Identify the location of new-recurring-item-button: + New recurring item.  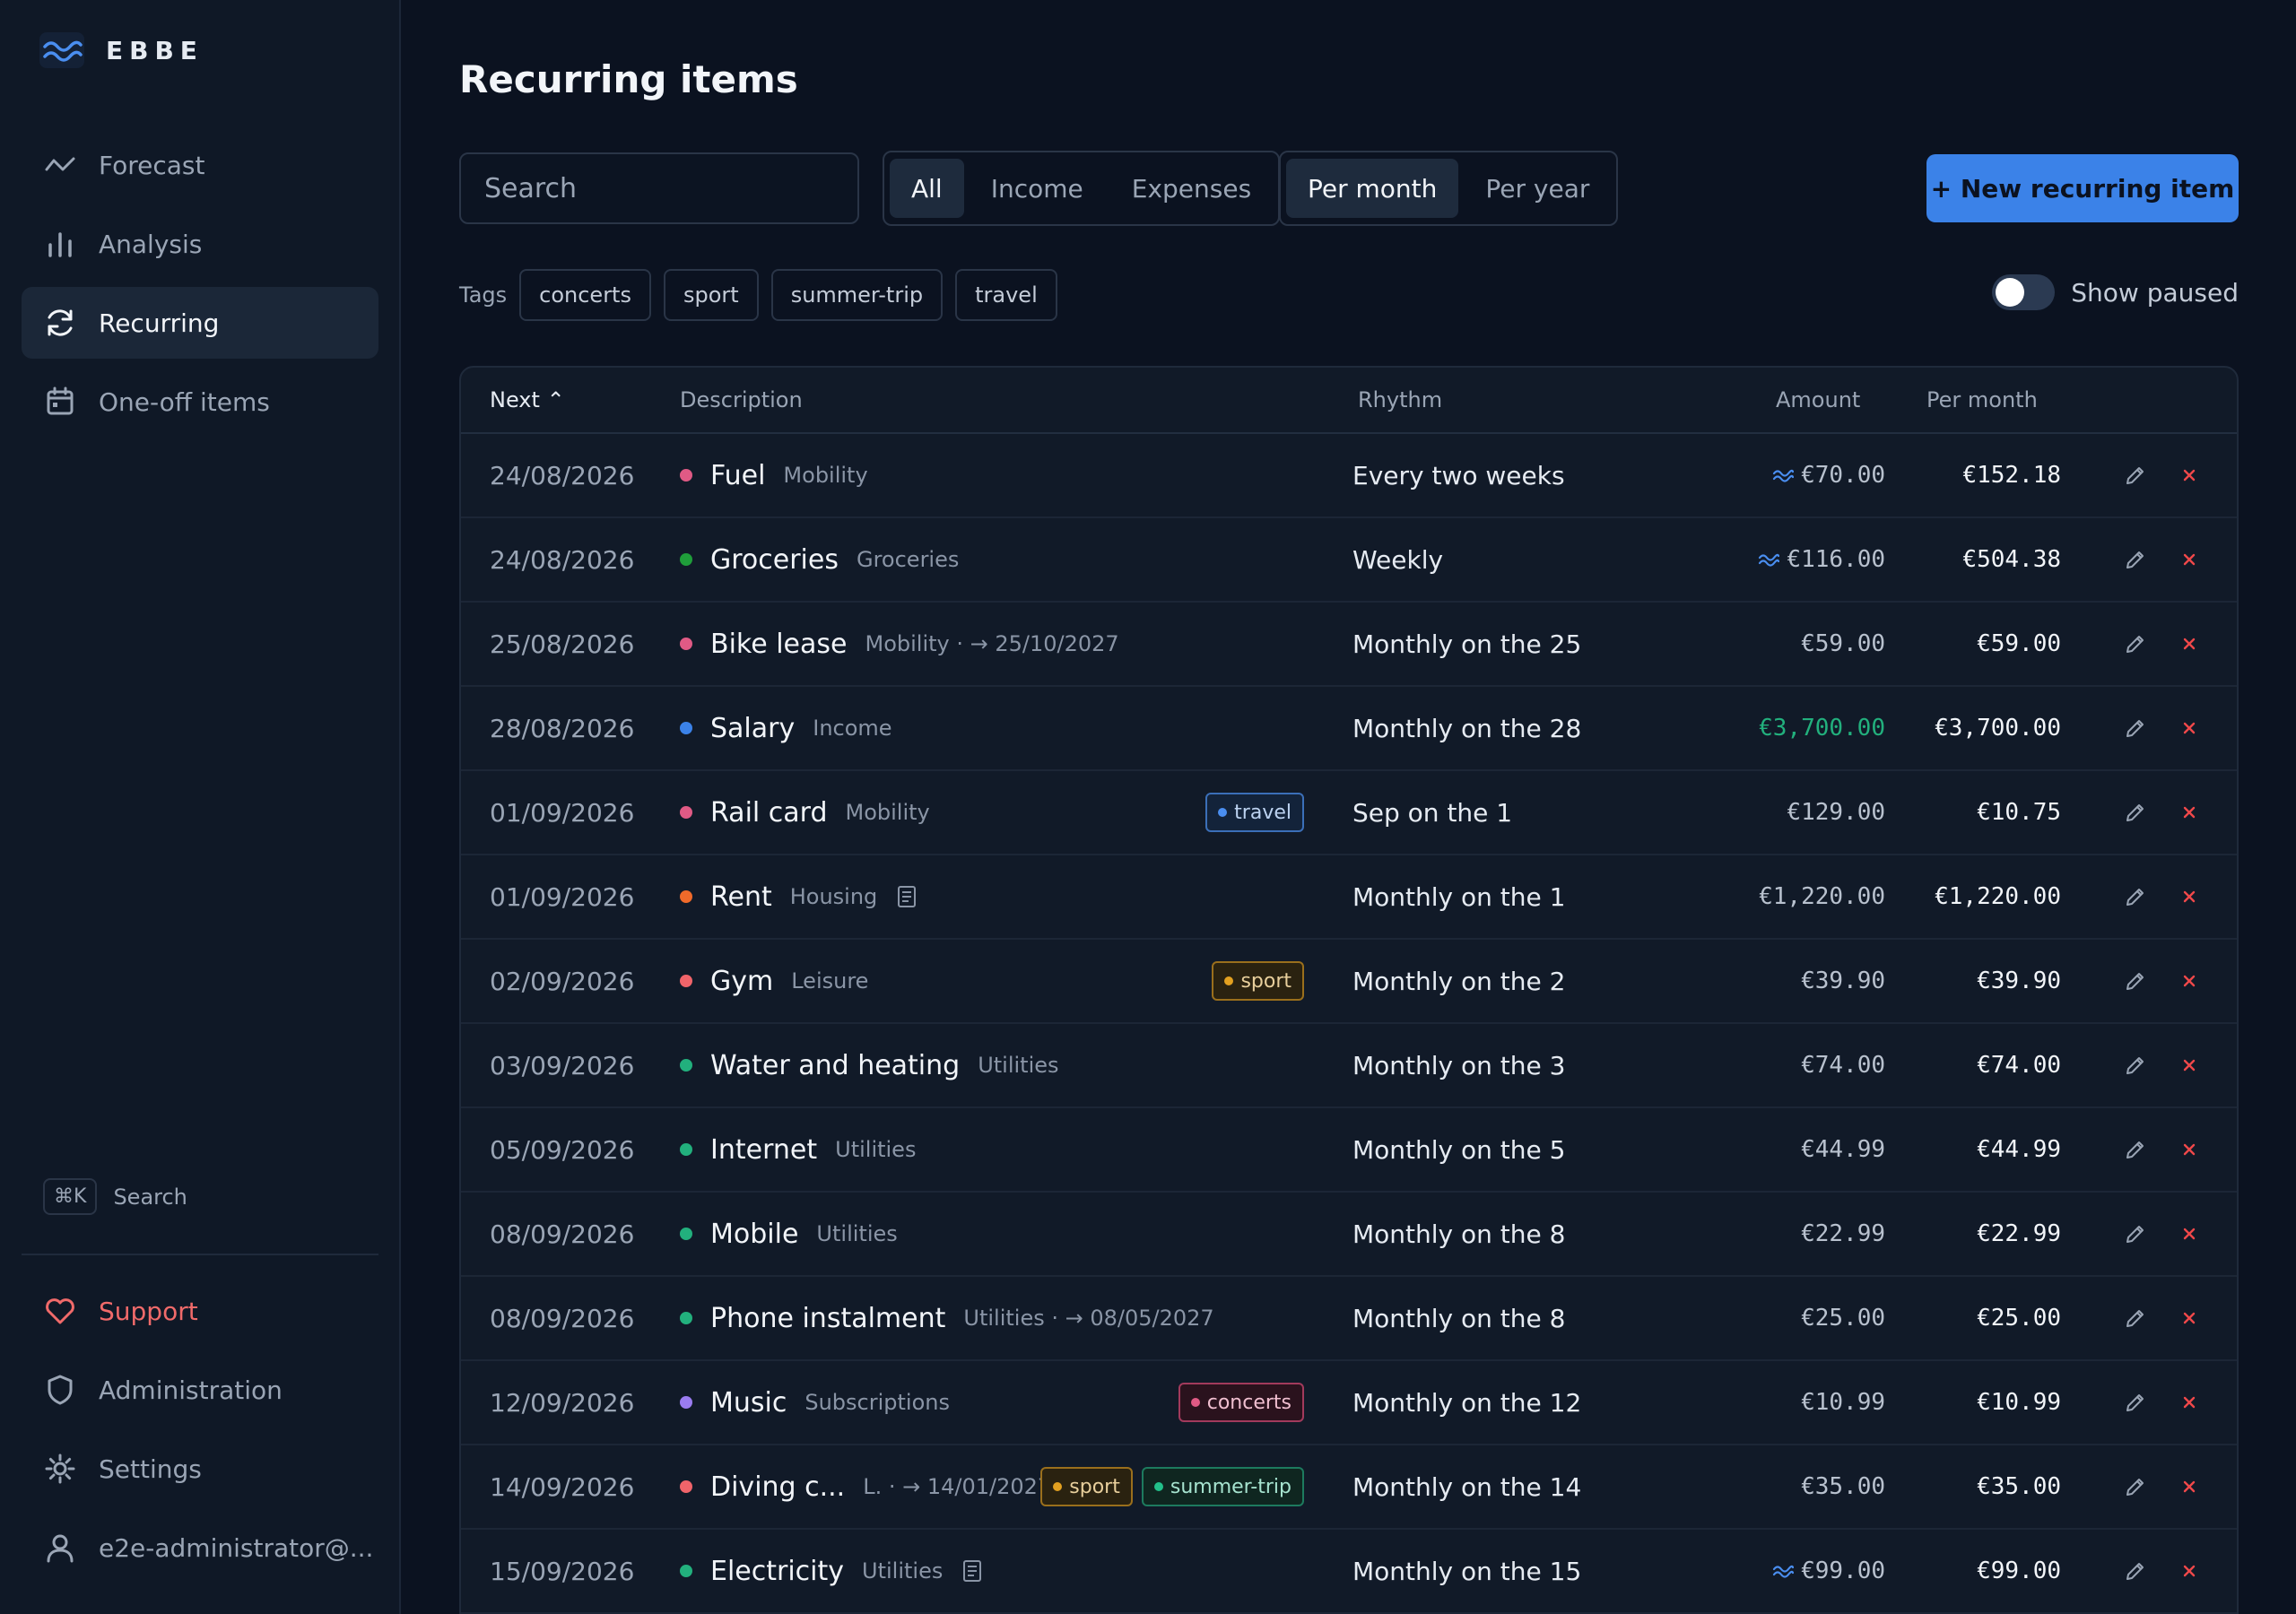
(2082, 188).